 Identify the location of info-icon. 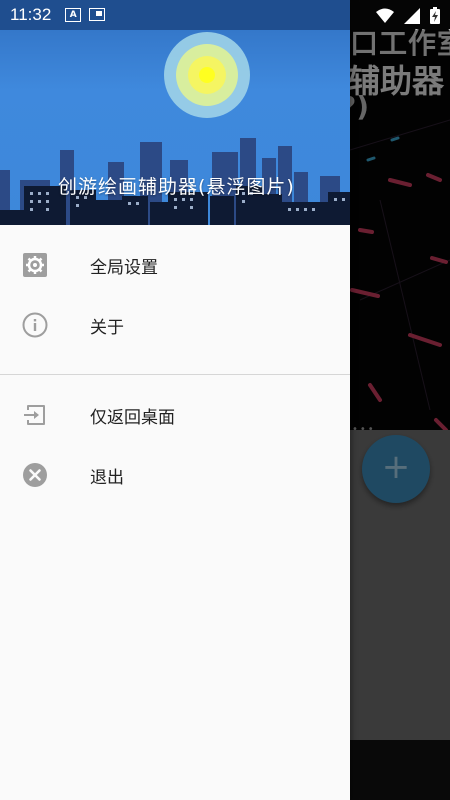
(35, 325).